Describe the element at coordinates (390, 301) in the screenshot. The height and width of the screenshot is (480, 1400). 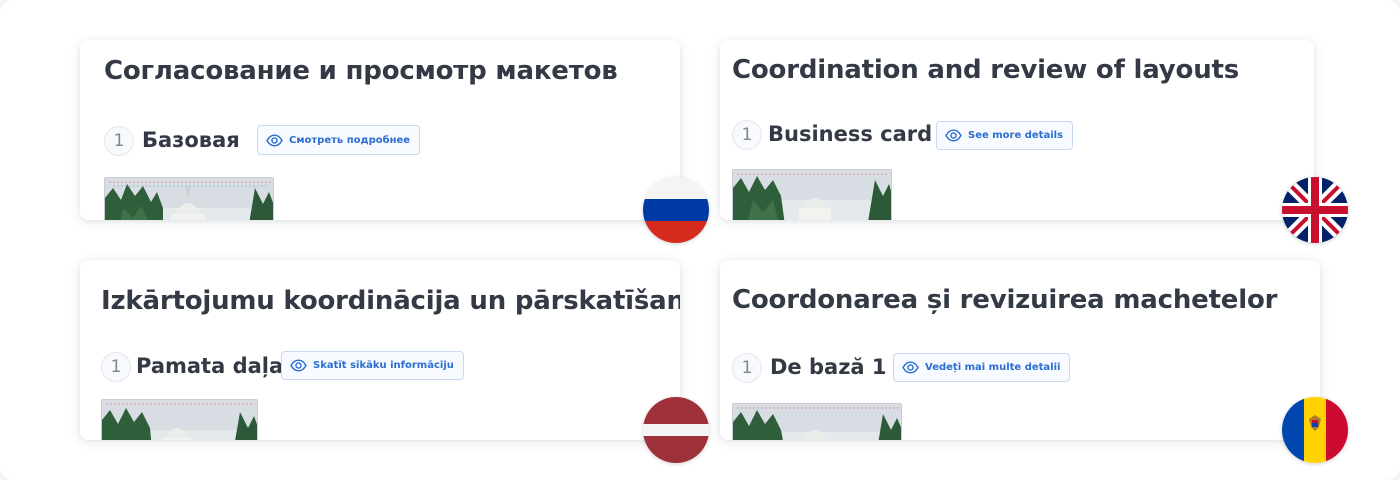
I see `card-title: Izkārtojumu koordinācija un pārskatīšana` at that location.